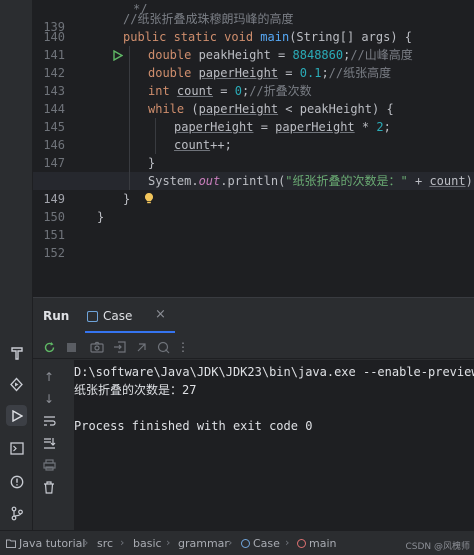  I want to click on breadcrumb-case: Case, so click(260, 543).